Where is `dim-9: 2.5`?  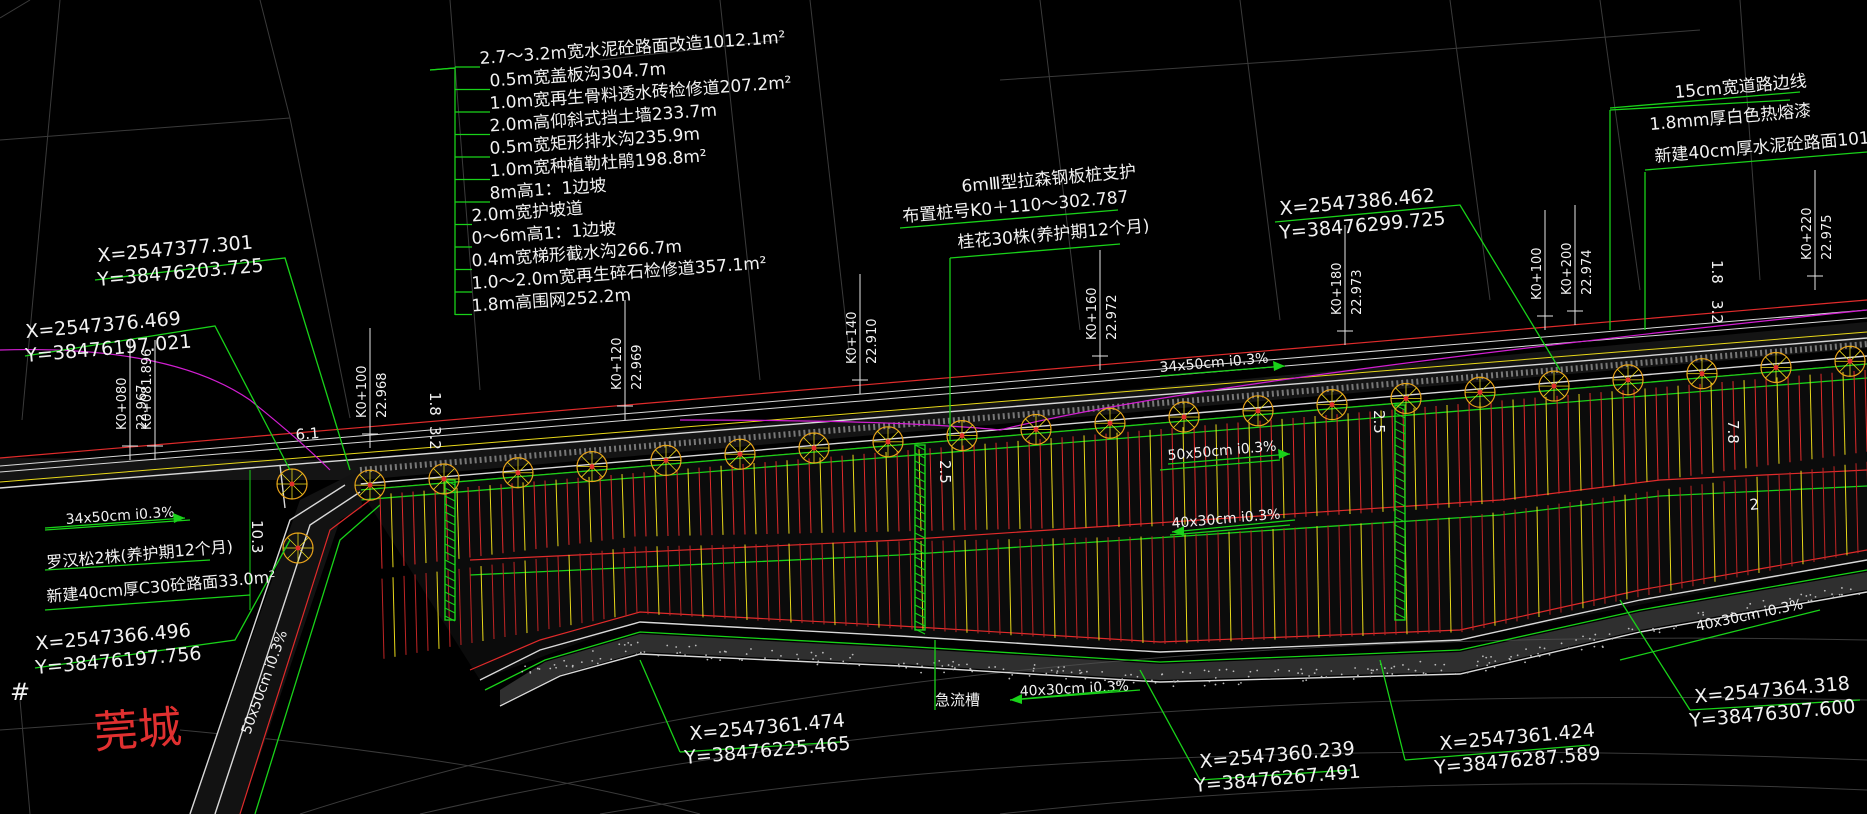 dim-9: 2.5 is located at coordinates (1379, 422).